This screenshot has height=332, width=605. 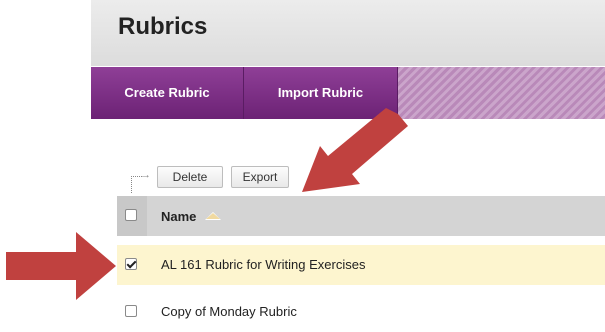 What do you see at coordinates (190, 177) in the screenshot?
I see `delete-button: Delete` at bounding box center [190, 177].